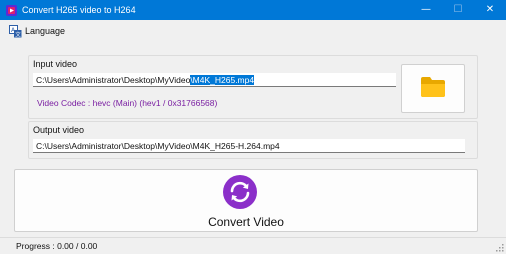 The image size is (506, 254). What do you see at coordinates (253, 31) in the screenshot?
I see `menu-bar: A 文 Language` at bounding box center [253, 31].